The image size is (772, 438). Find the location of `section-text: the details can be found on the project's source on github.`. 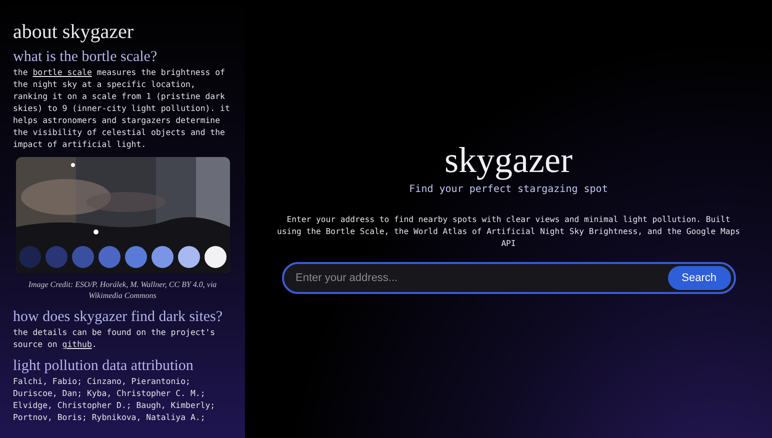

section-text: the details can be found on the project's source on github. is located at coordinates (114, 338).